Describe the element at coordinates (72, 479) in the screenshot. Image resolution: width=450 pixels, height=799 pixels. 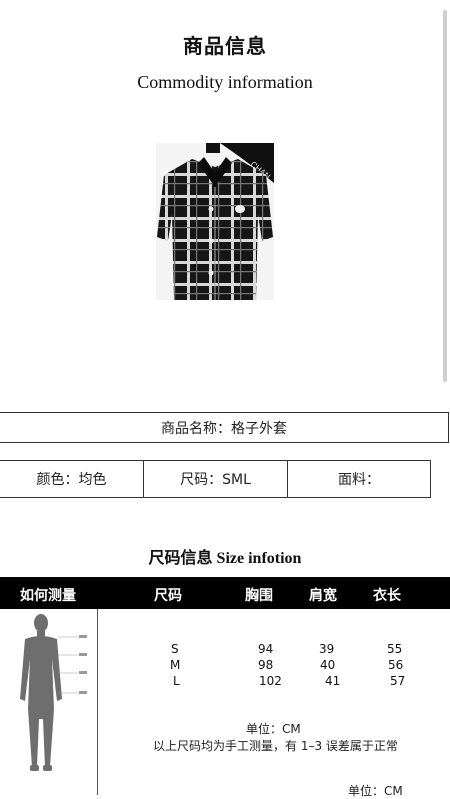
I see `attr-color: 颜色：均色` at that location.